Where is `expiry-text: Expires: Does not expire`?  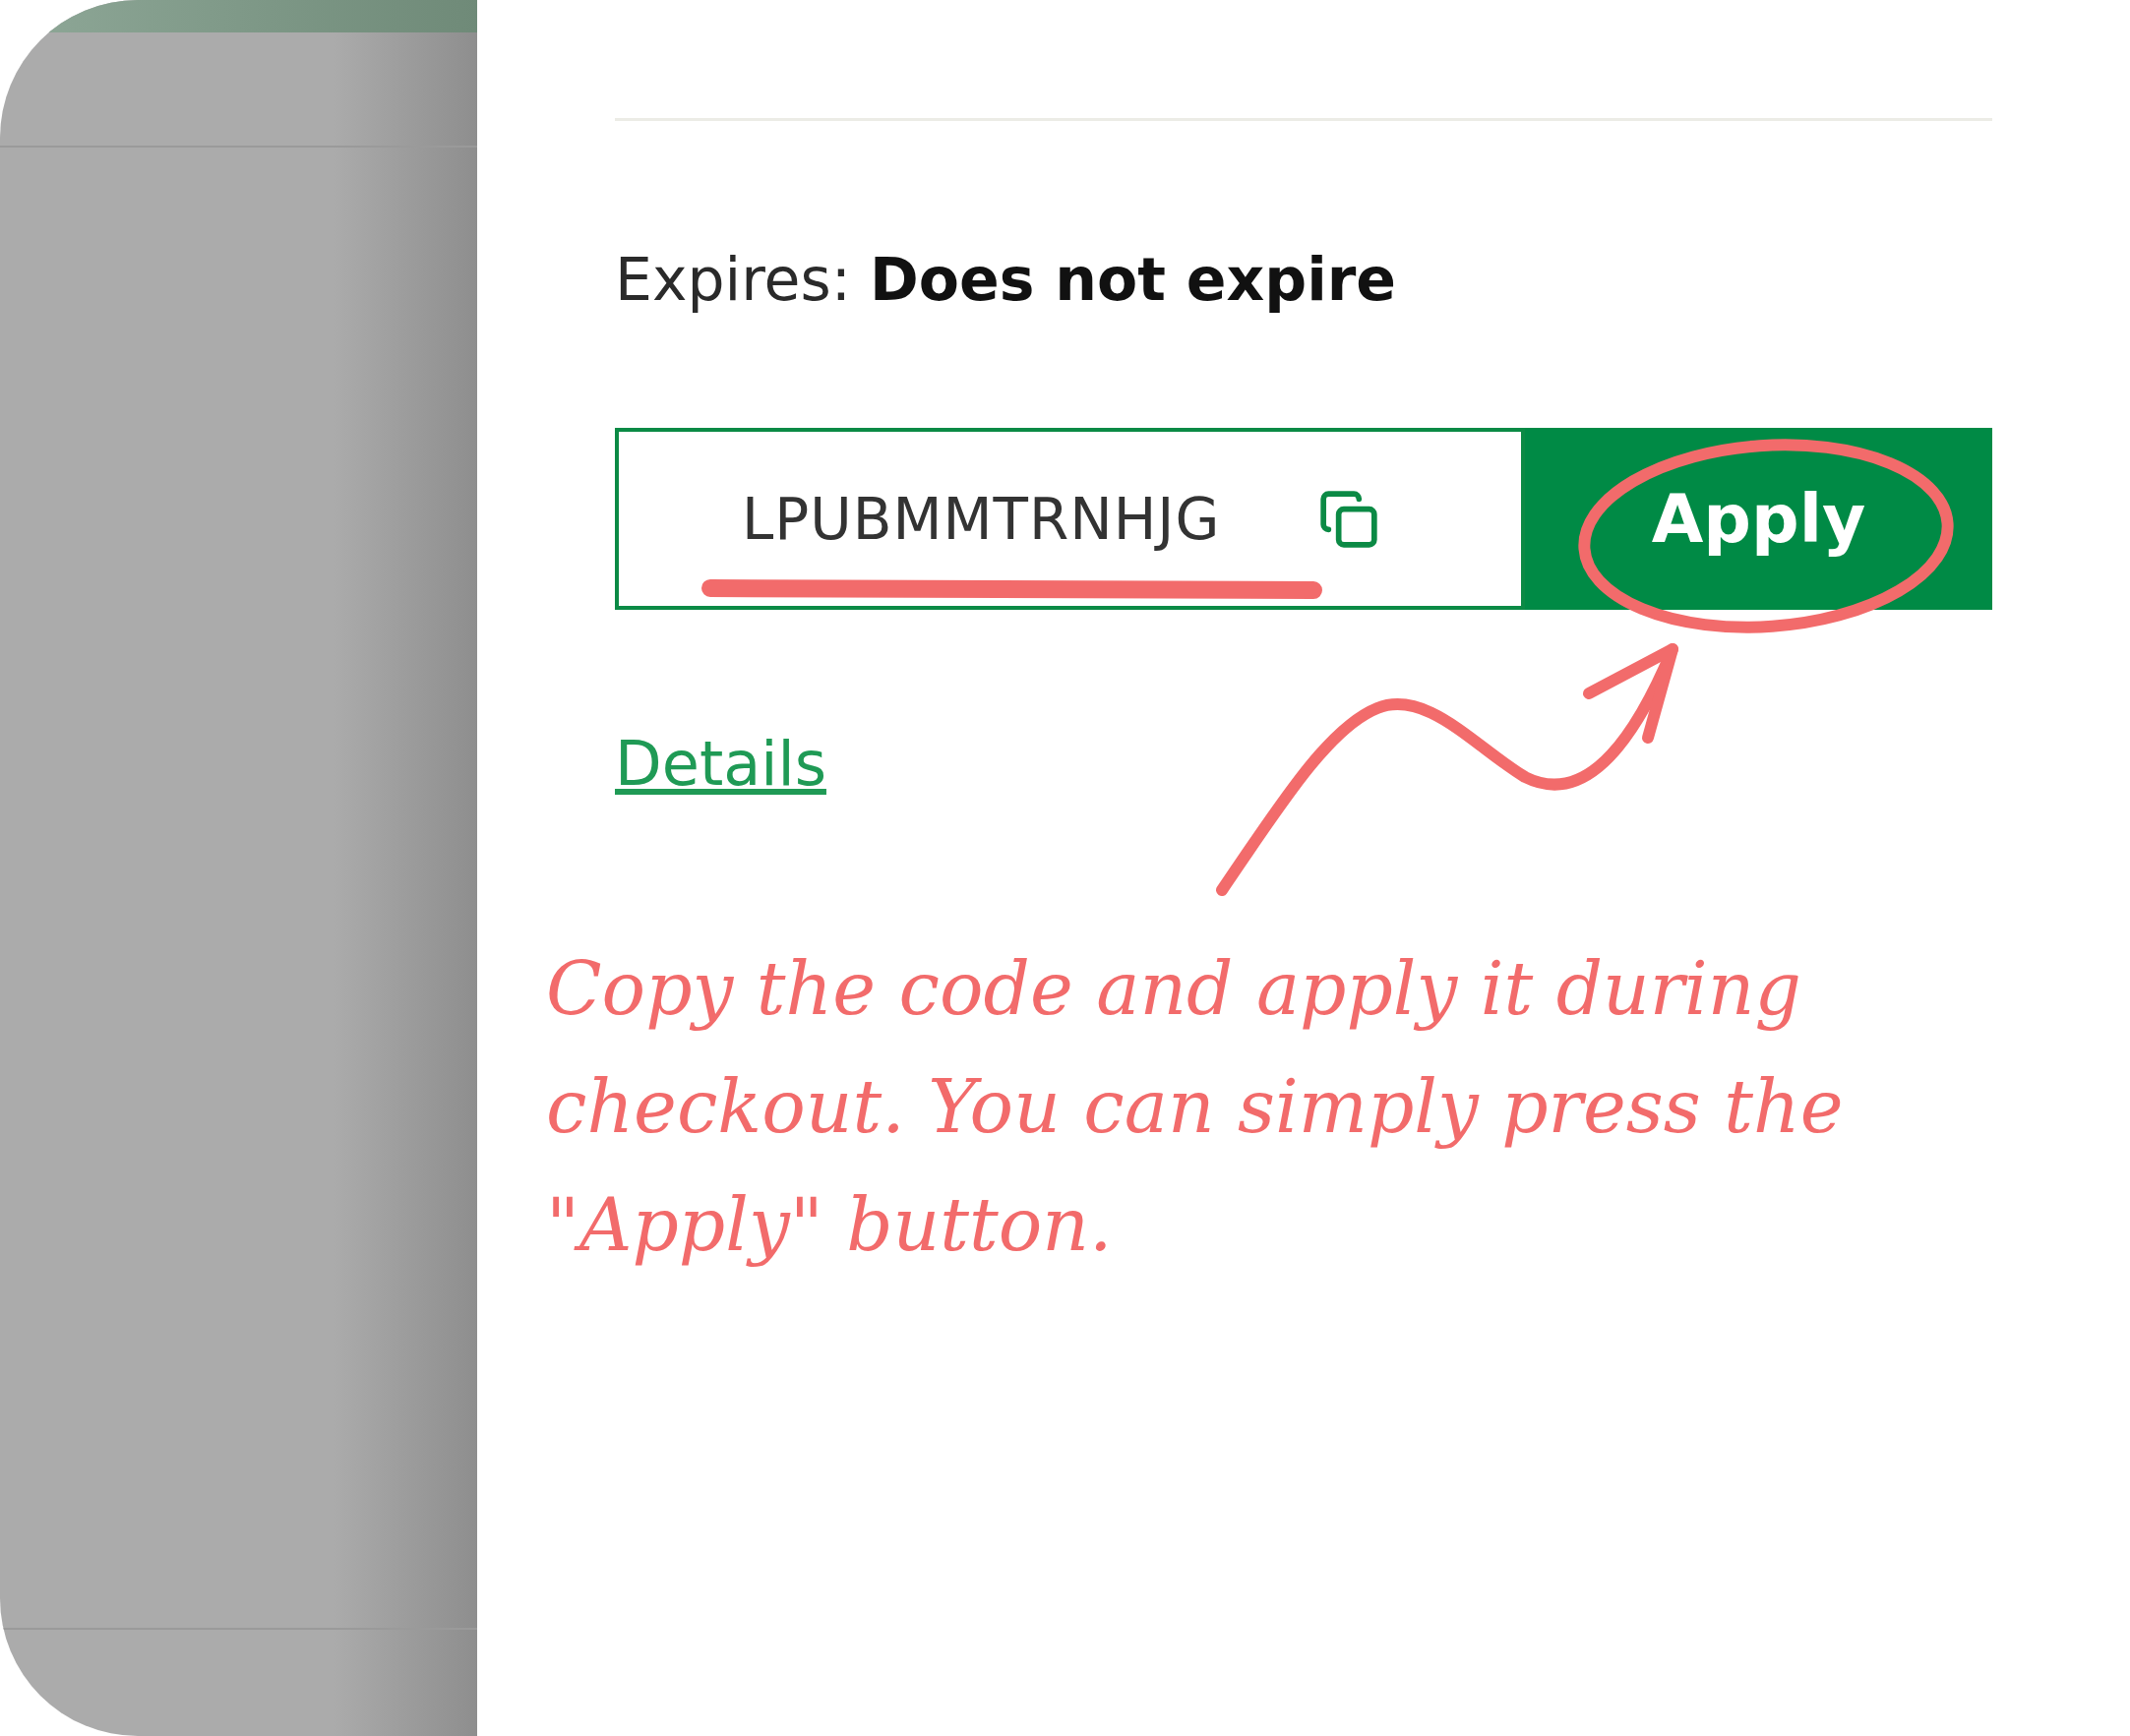
expiry-text: Expires: Does not expire is located at coordinates (1006, 279).